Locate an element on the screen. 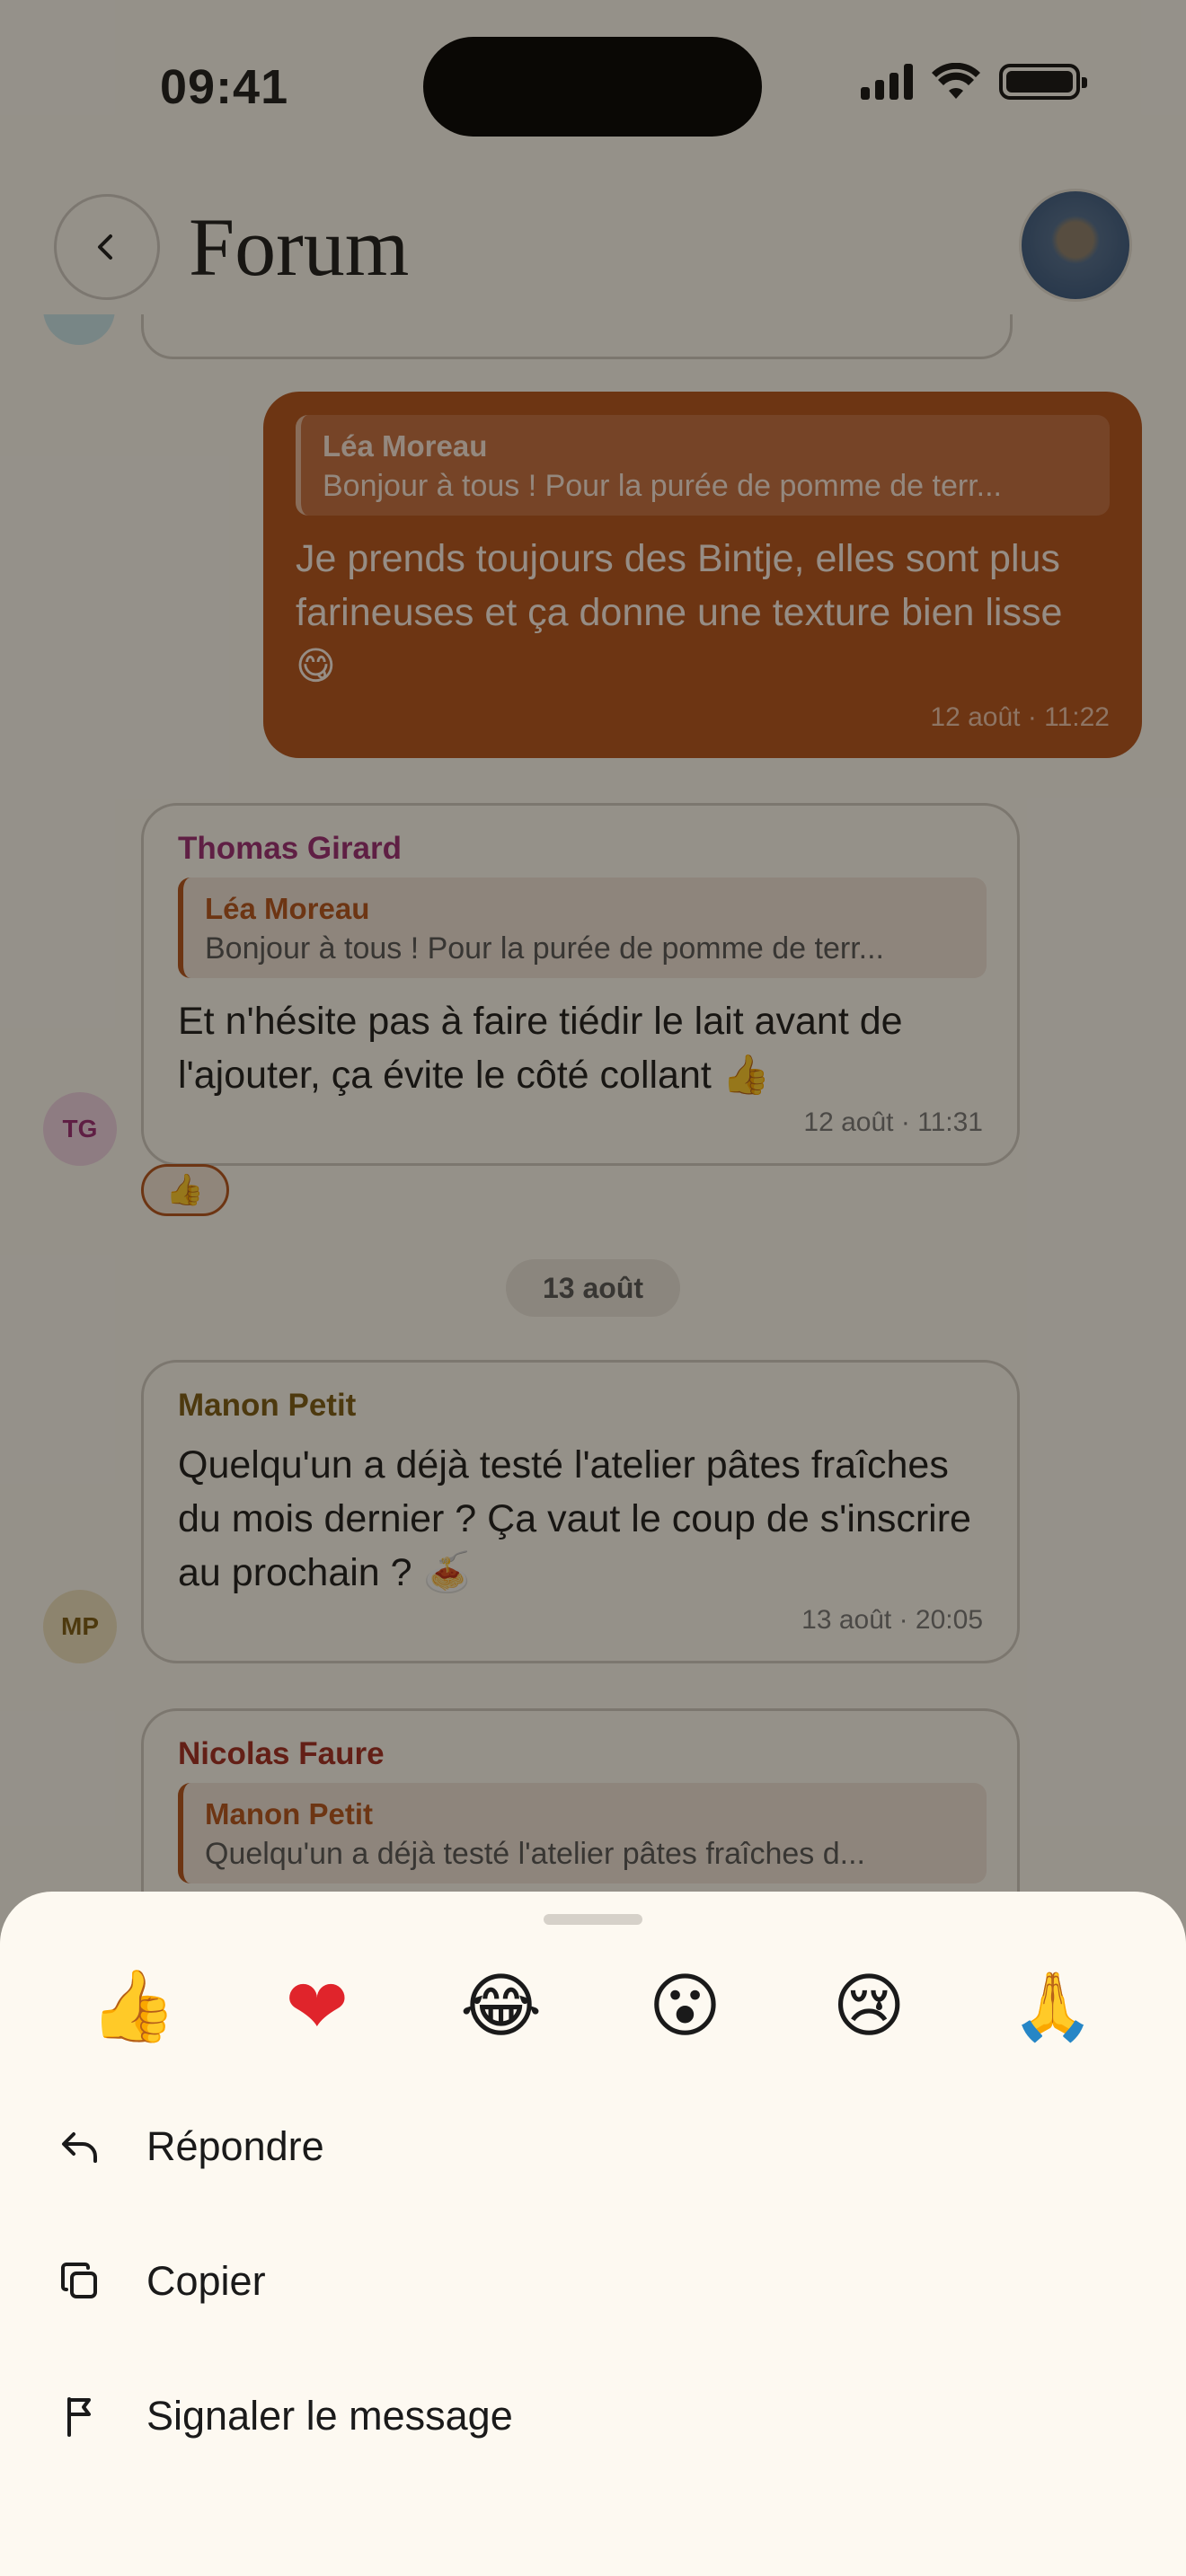  reply-label: Répondre is located at coordinates (235, 2146).